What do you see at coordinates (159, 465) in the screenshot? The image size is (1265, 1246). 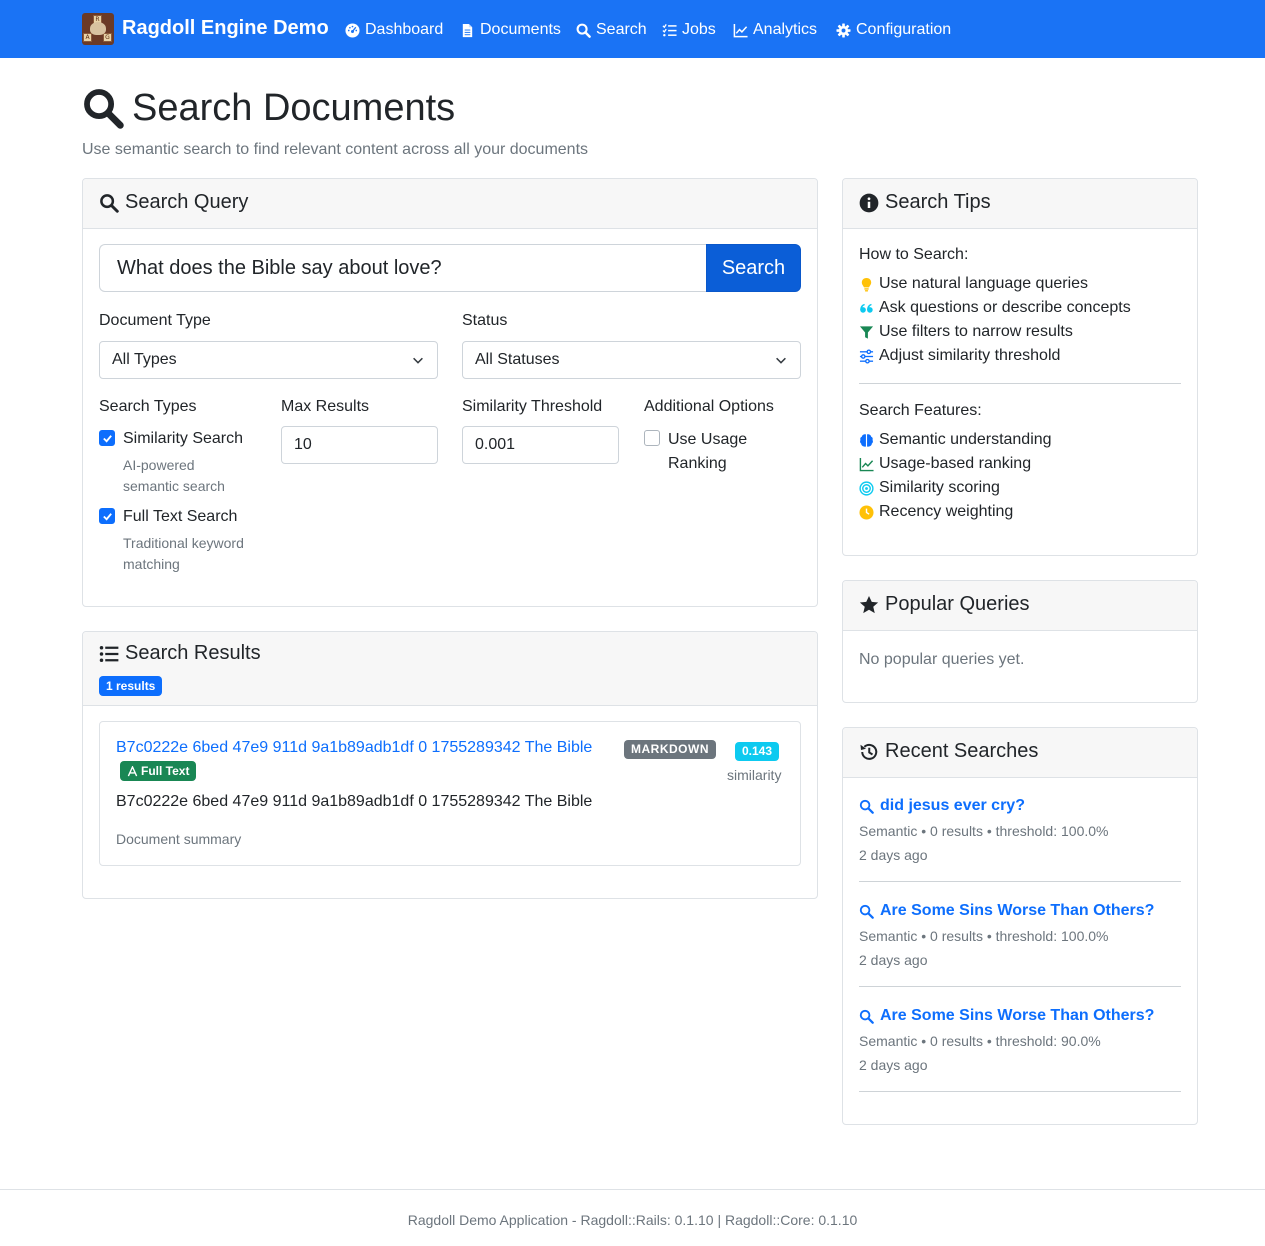 I see `similarity-search-help-line1: AI-powered` at bounding box center [159, 465].